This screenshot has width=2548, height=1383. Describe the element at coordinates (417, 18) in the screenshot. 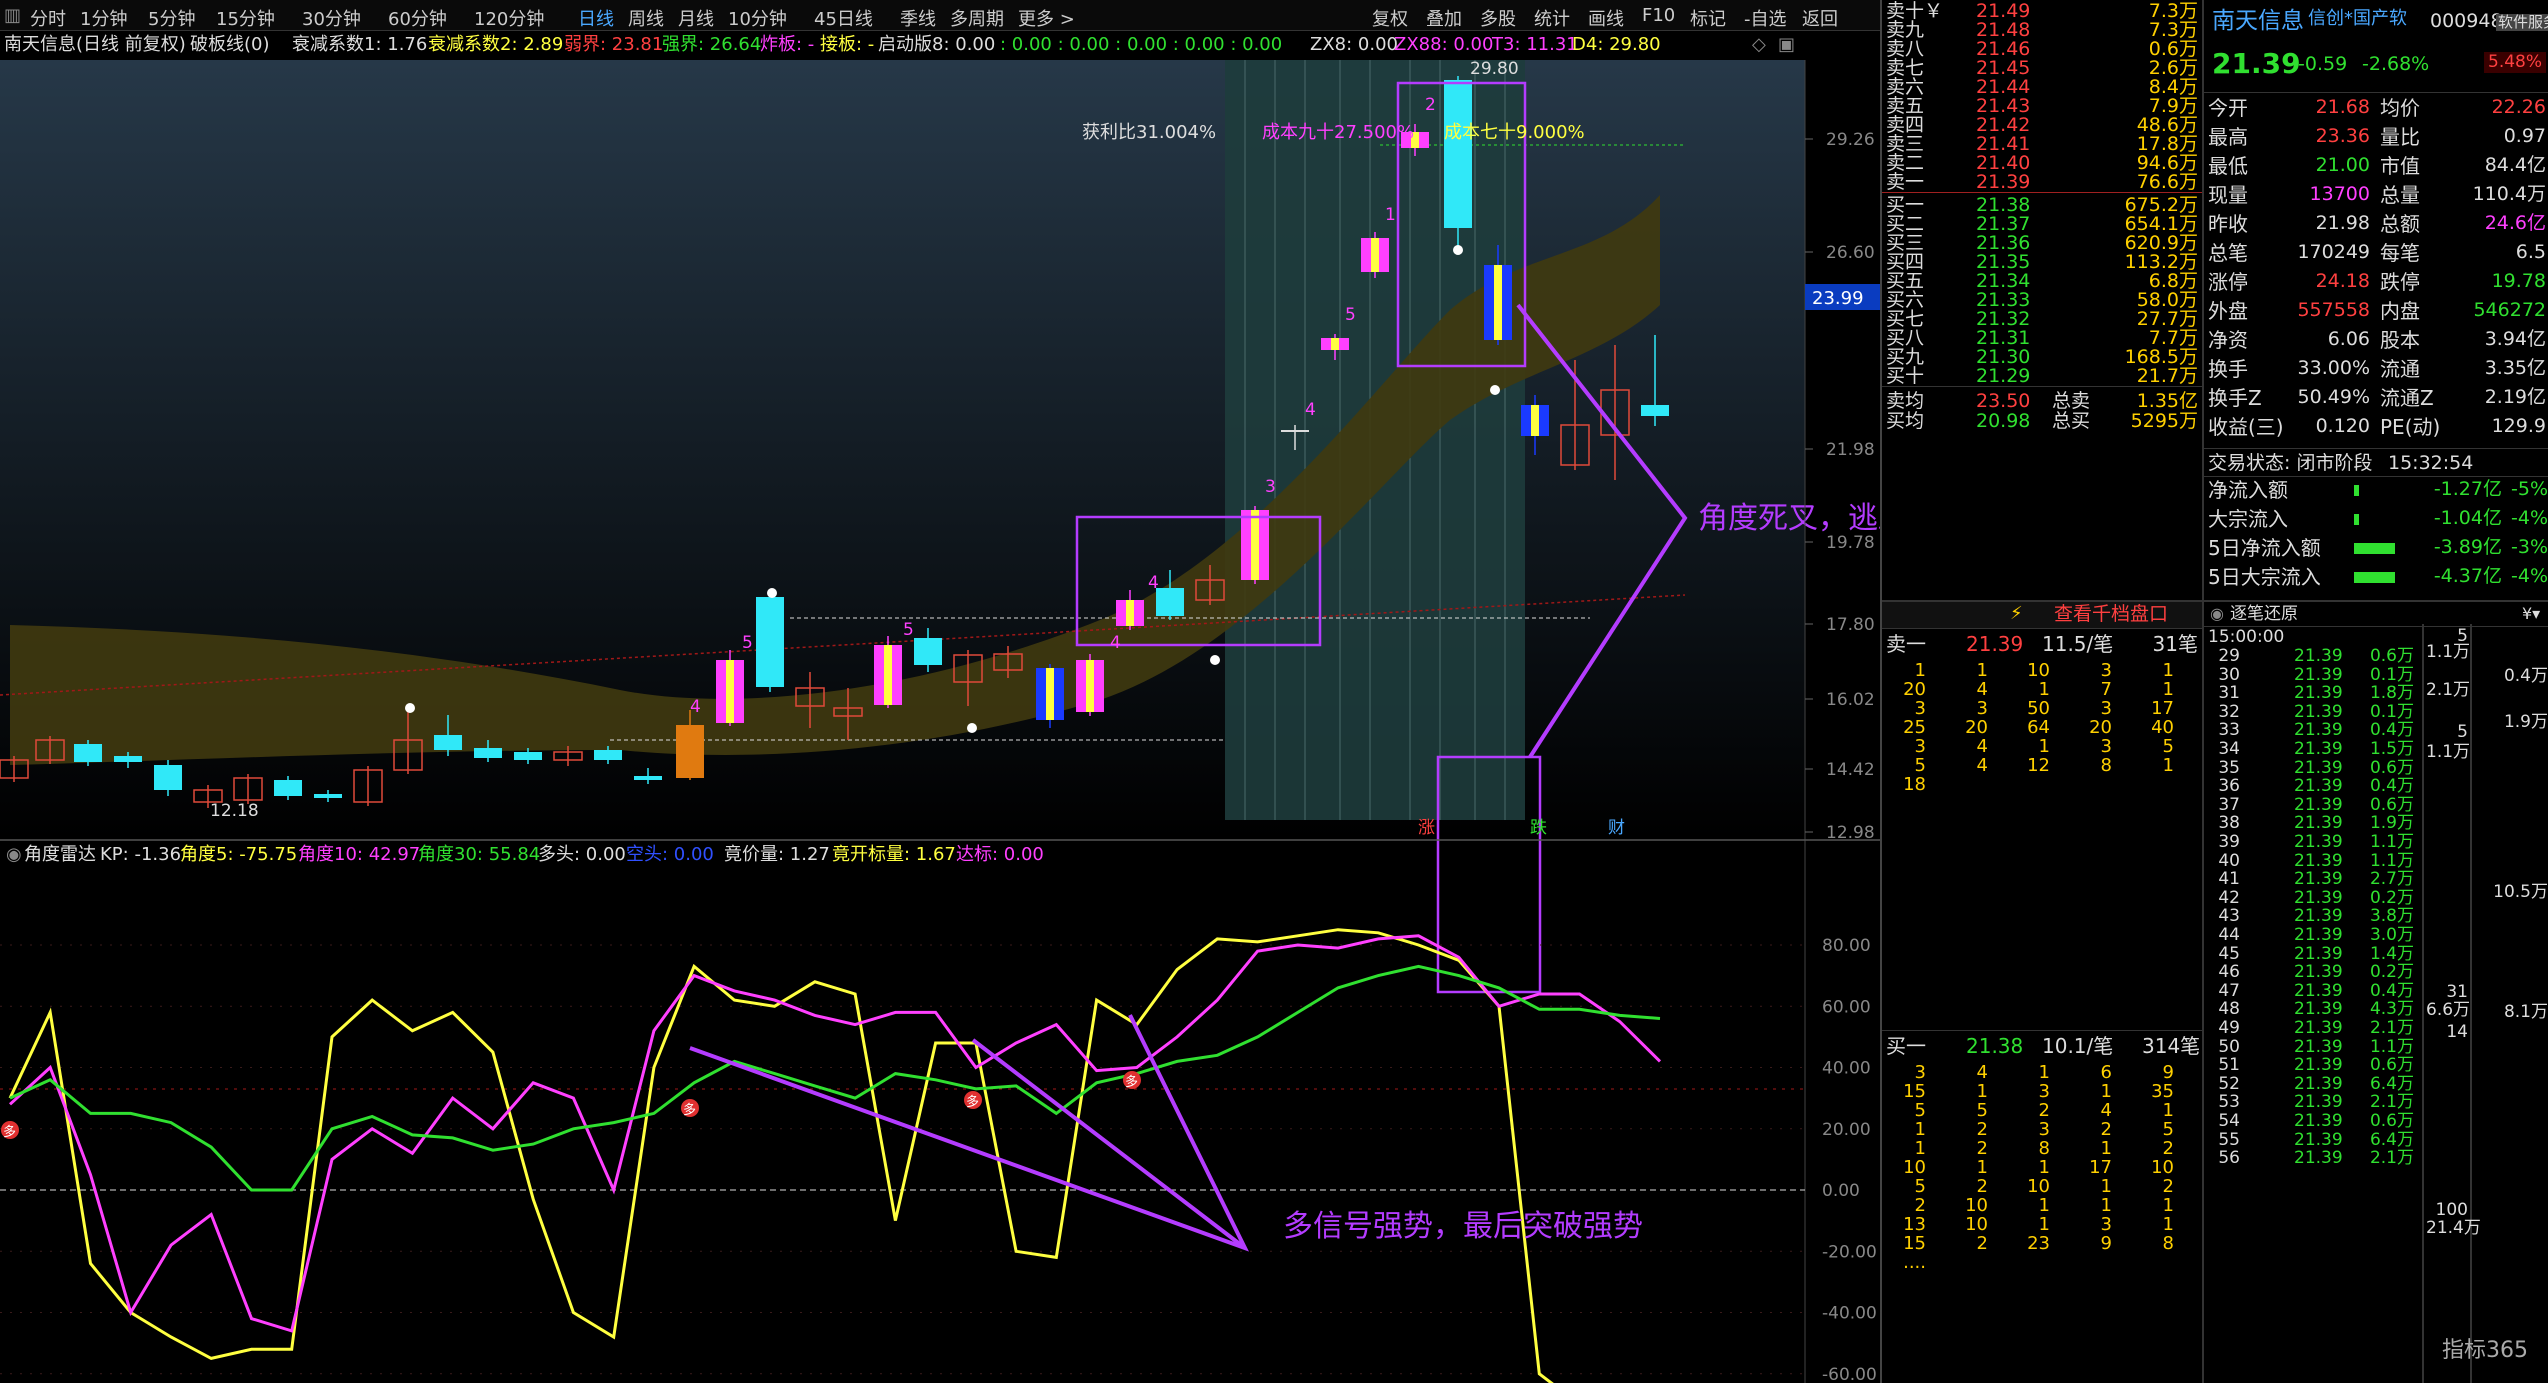

I see `period-tab: 60分钟` at that location.